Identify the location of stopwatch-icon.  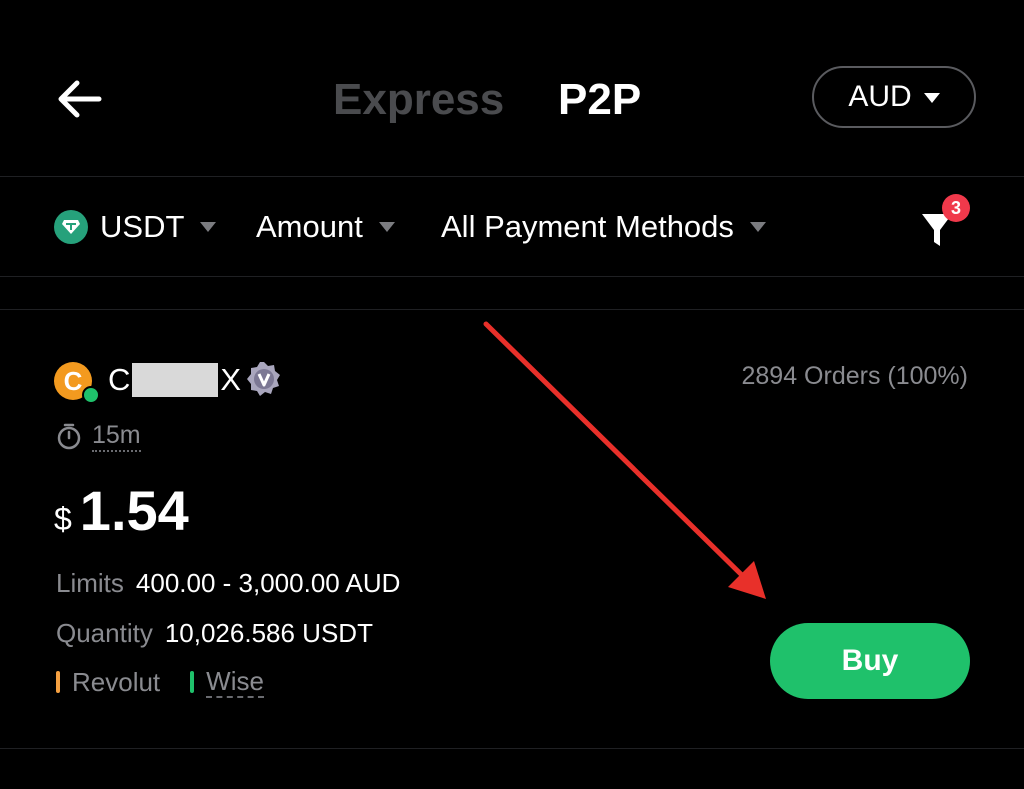
(69, 436).